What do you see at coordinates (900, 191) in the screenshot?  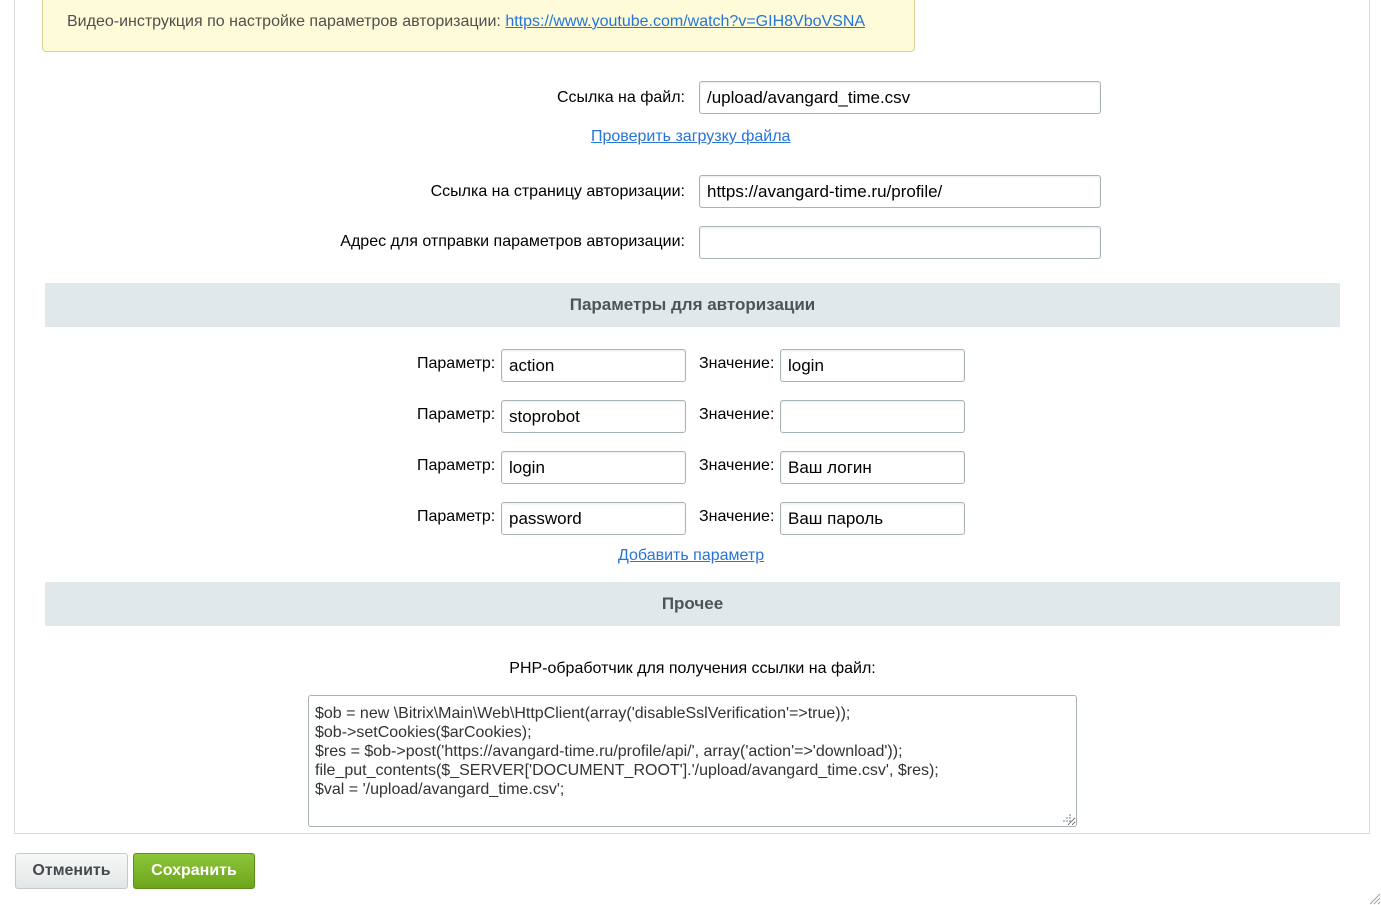 I see `auth-page-input` at bounding box center [900, 191].